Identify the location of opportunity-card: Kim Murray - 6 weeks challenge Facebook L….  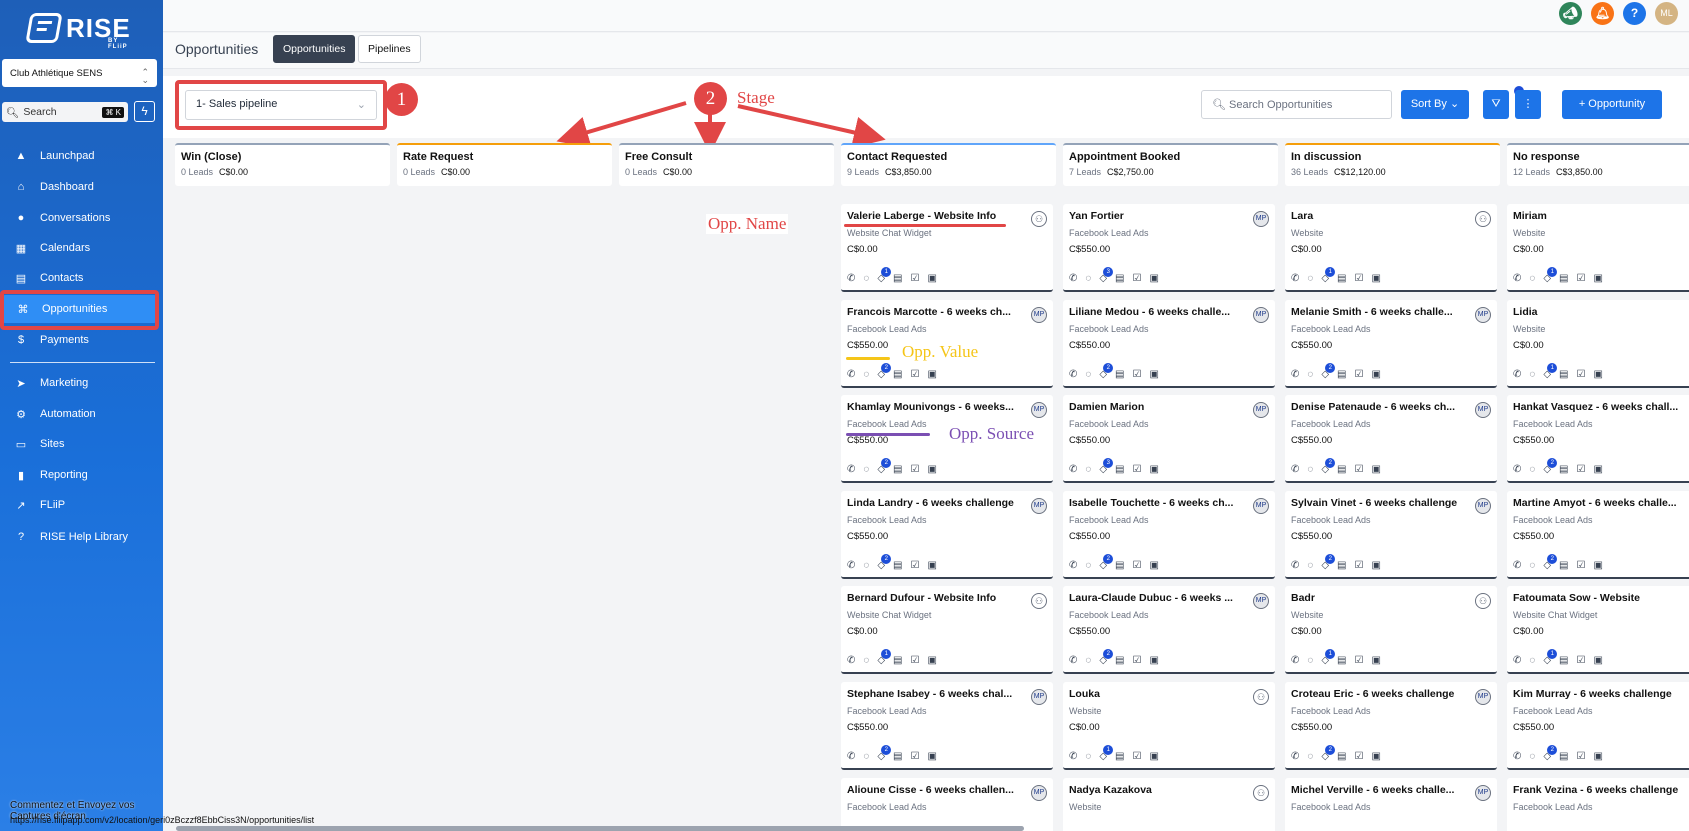
(1598, 726).